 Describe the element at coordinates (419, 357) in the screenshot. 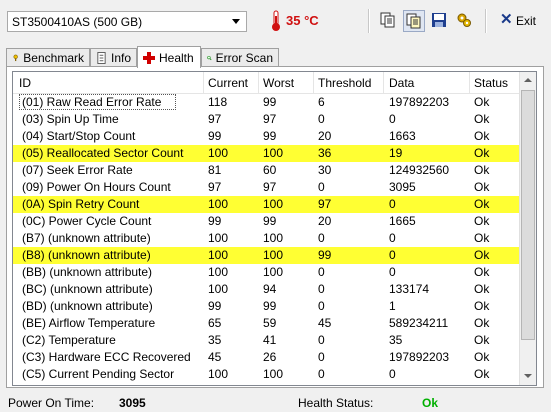

I see `data-cell: 197892203` at that location.